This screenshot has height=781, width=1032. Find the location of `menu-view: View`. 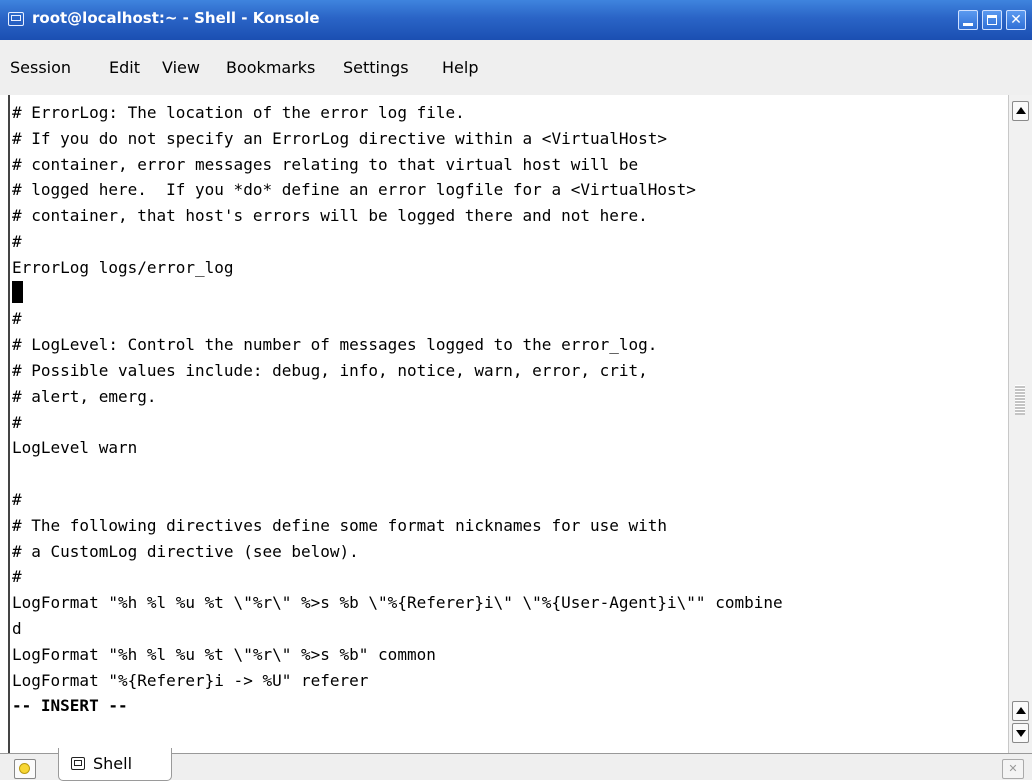

menu-view: View is located at coordinates (181, 67).